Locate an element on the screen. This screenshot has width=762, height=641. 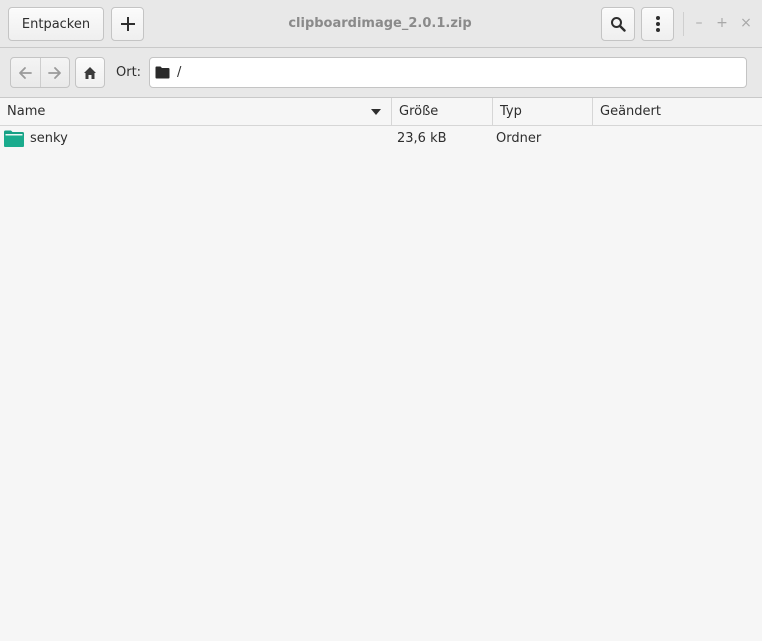
forward-button is located at coordinates (54, 72).